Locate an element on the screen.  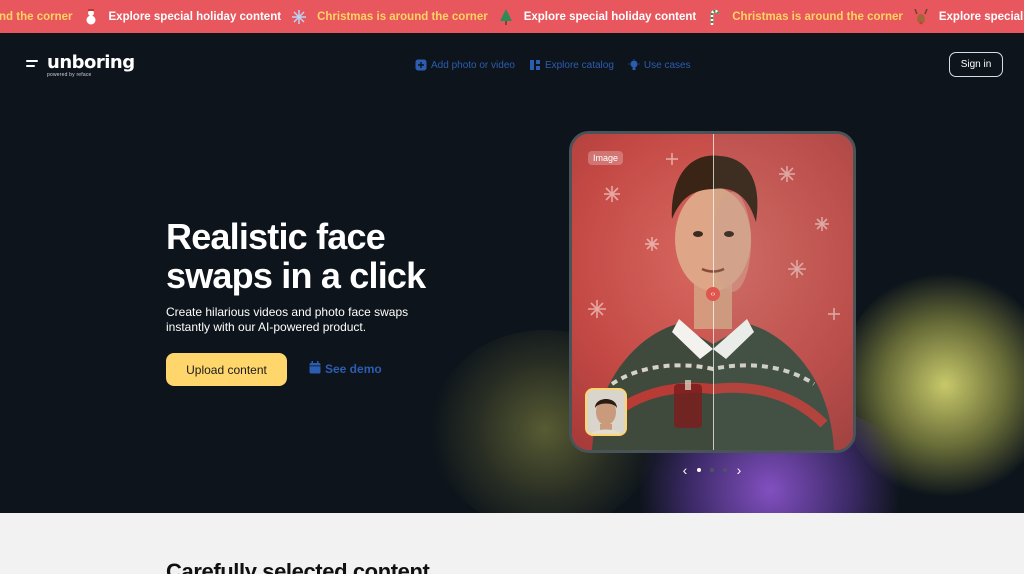
christmas-tree-icon is located at coordinates (506, 16).